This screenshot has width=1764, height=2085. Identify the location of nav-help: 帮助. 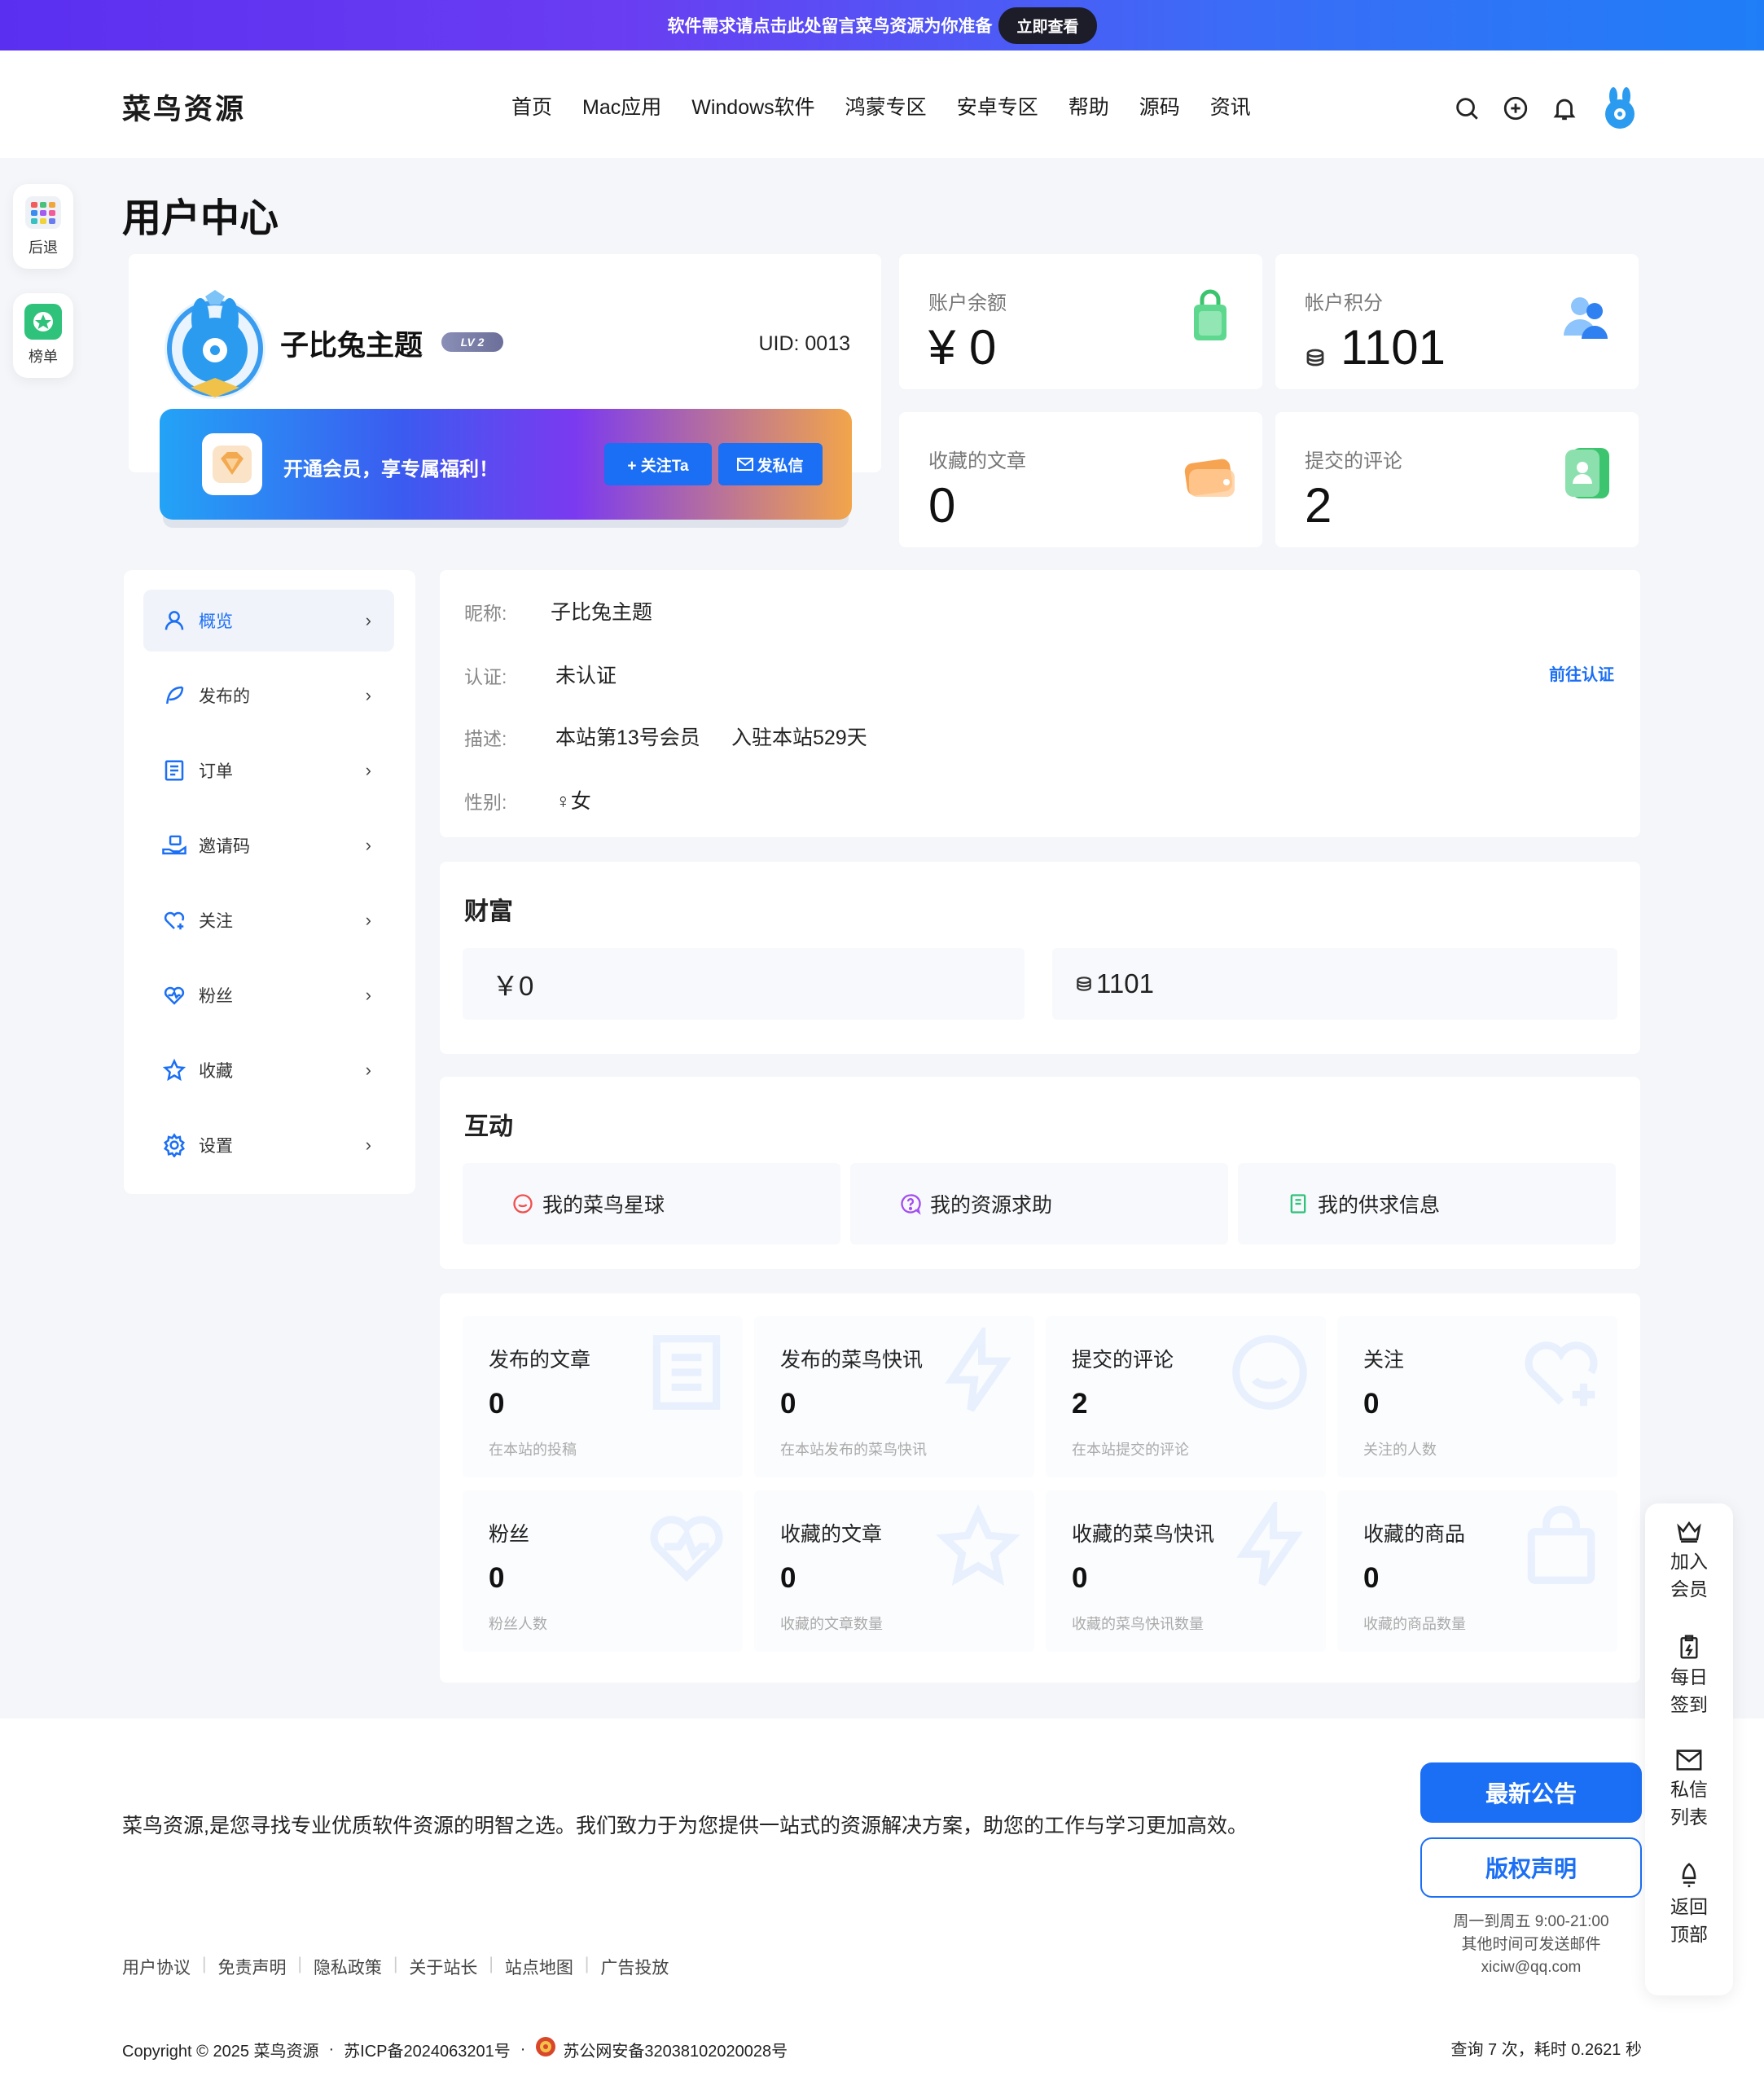
(1088, 106).